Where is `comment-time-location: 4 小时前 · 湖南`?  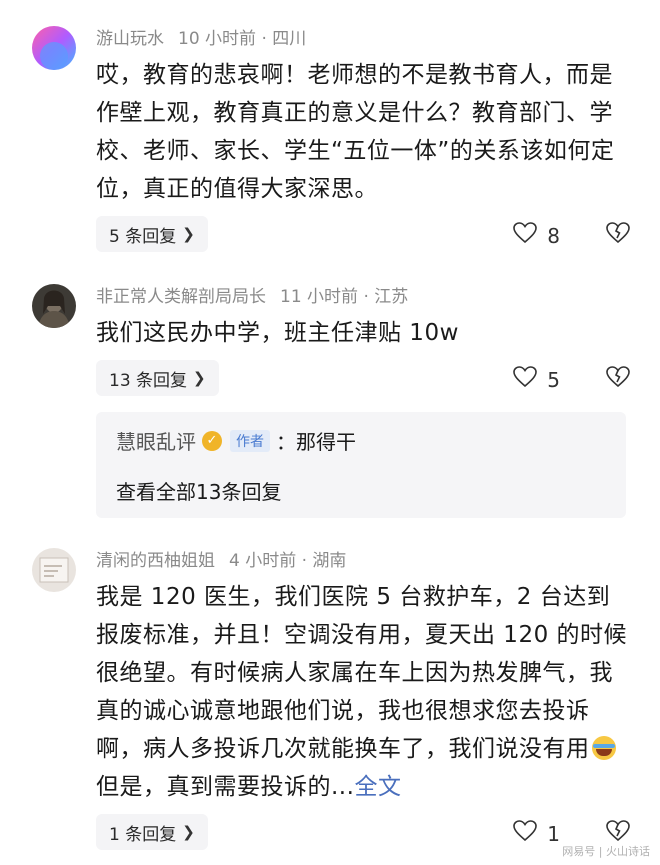 comment-time-location: 4 小时前 · 湖南 is located at coordinates (288, 561).